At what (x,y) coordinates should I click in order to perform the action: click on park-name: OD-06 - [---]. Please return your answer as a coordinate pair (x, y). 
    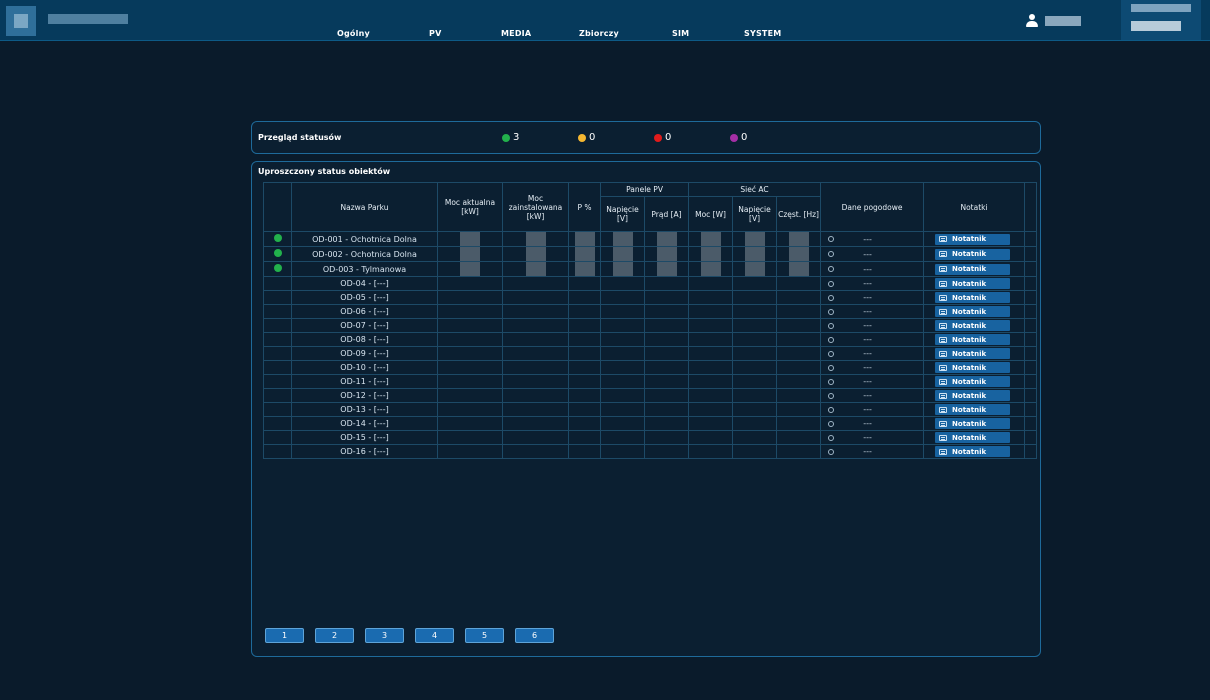
    Looking at the image, I should click on (364, 311).